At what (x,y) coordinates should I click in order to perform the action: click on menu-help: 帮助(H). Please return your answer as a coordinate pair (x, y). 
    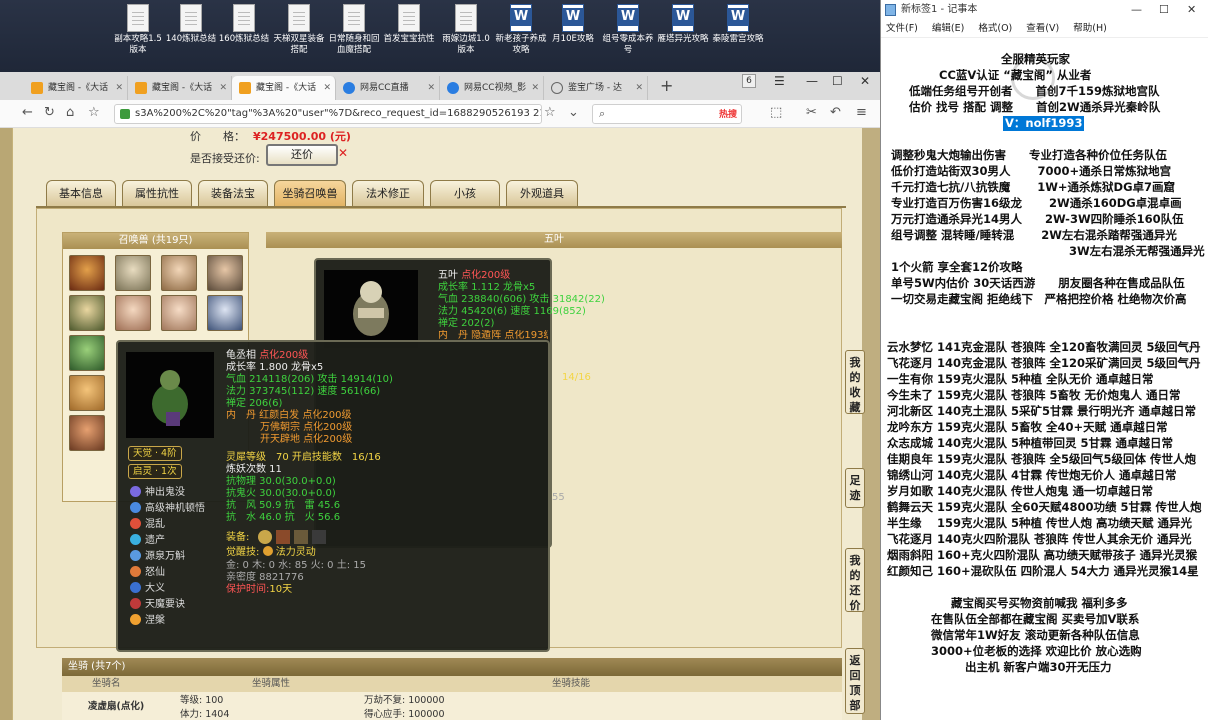
    Looking at the image, I should click on (1090, 28).